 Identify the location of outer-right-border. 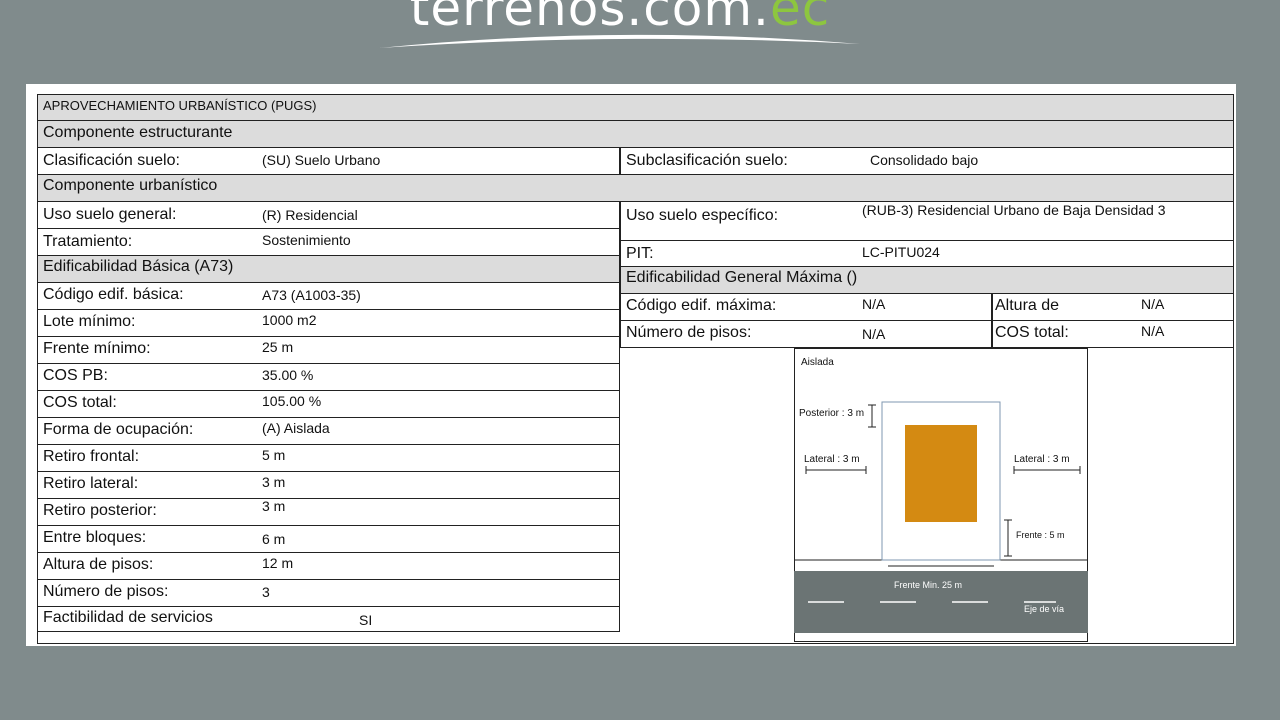
(1233, 496).